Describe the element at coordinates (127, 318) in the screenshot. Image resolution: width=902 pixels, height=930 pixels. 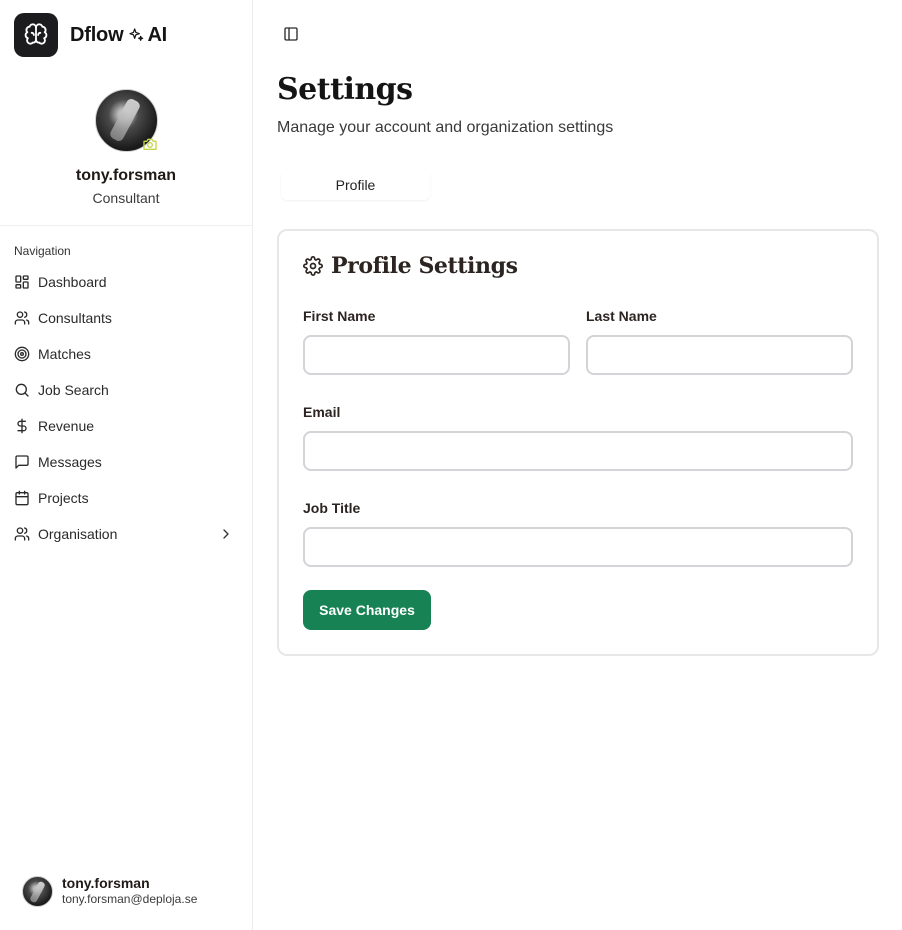
I see `sidebar-item-consultants: Consultants` at that location.